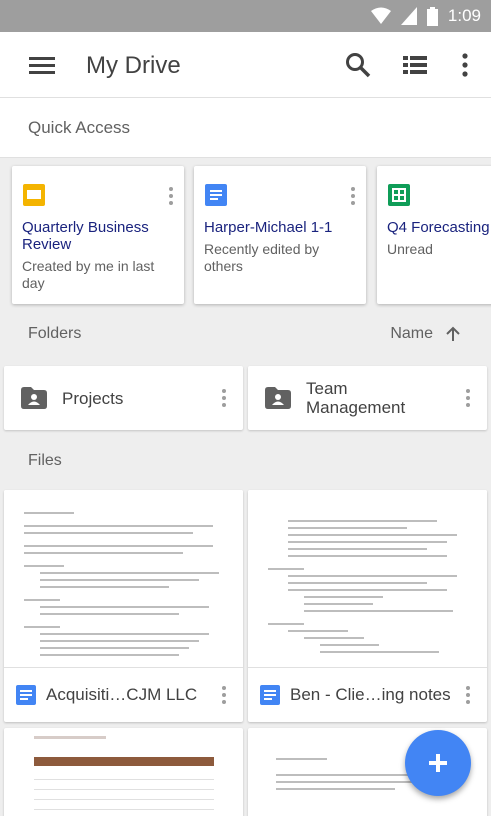  What do you see at coordinates (42, 65) in the screenshot?
I see `menu-icon` at bounding box center [42, 65].